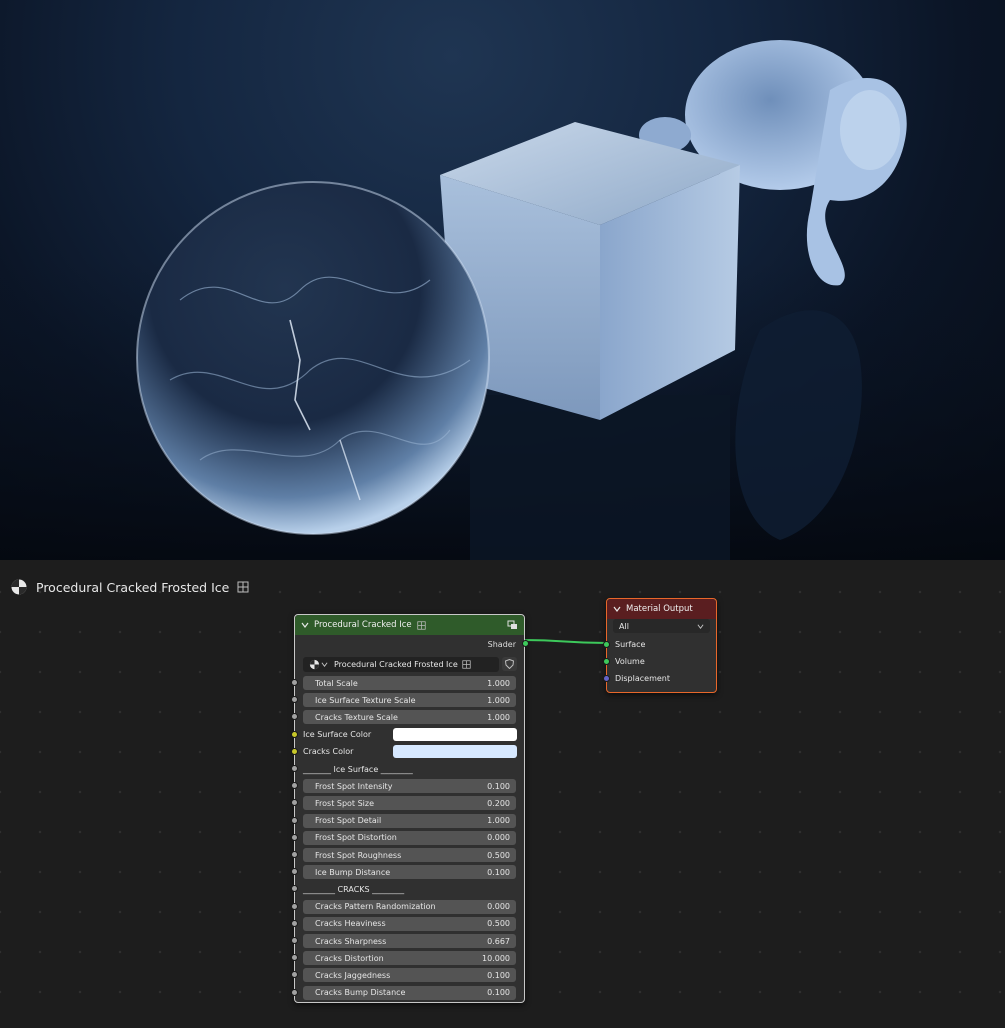 The width and height of the screenshot is (1005, 1028). What do you see at coordinates (313, 358) in the screenshot?
I see `ice-sphere` at bounding box center [313, 358].